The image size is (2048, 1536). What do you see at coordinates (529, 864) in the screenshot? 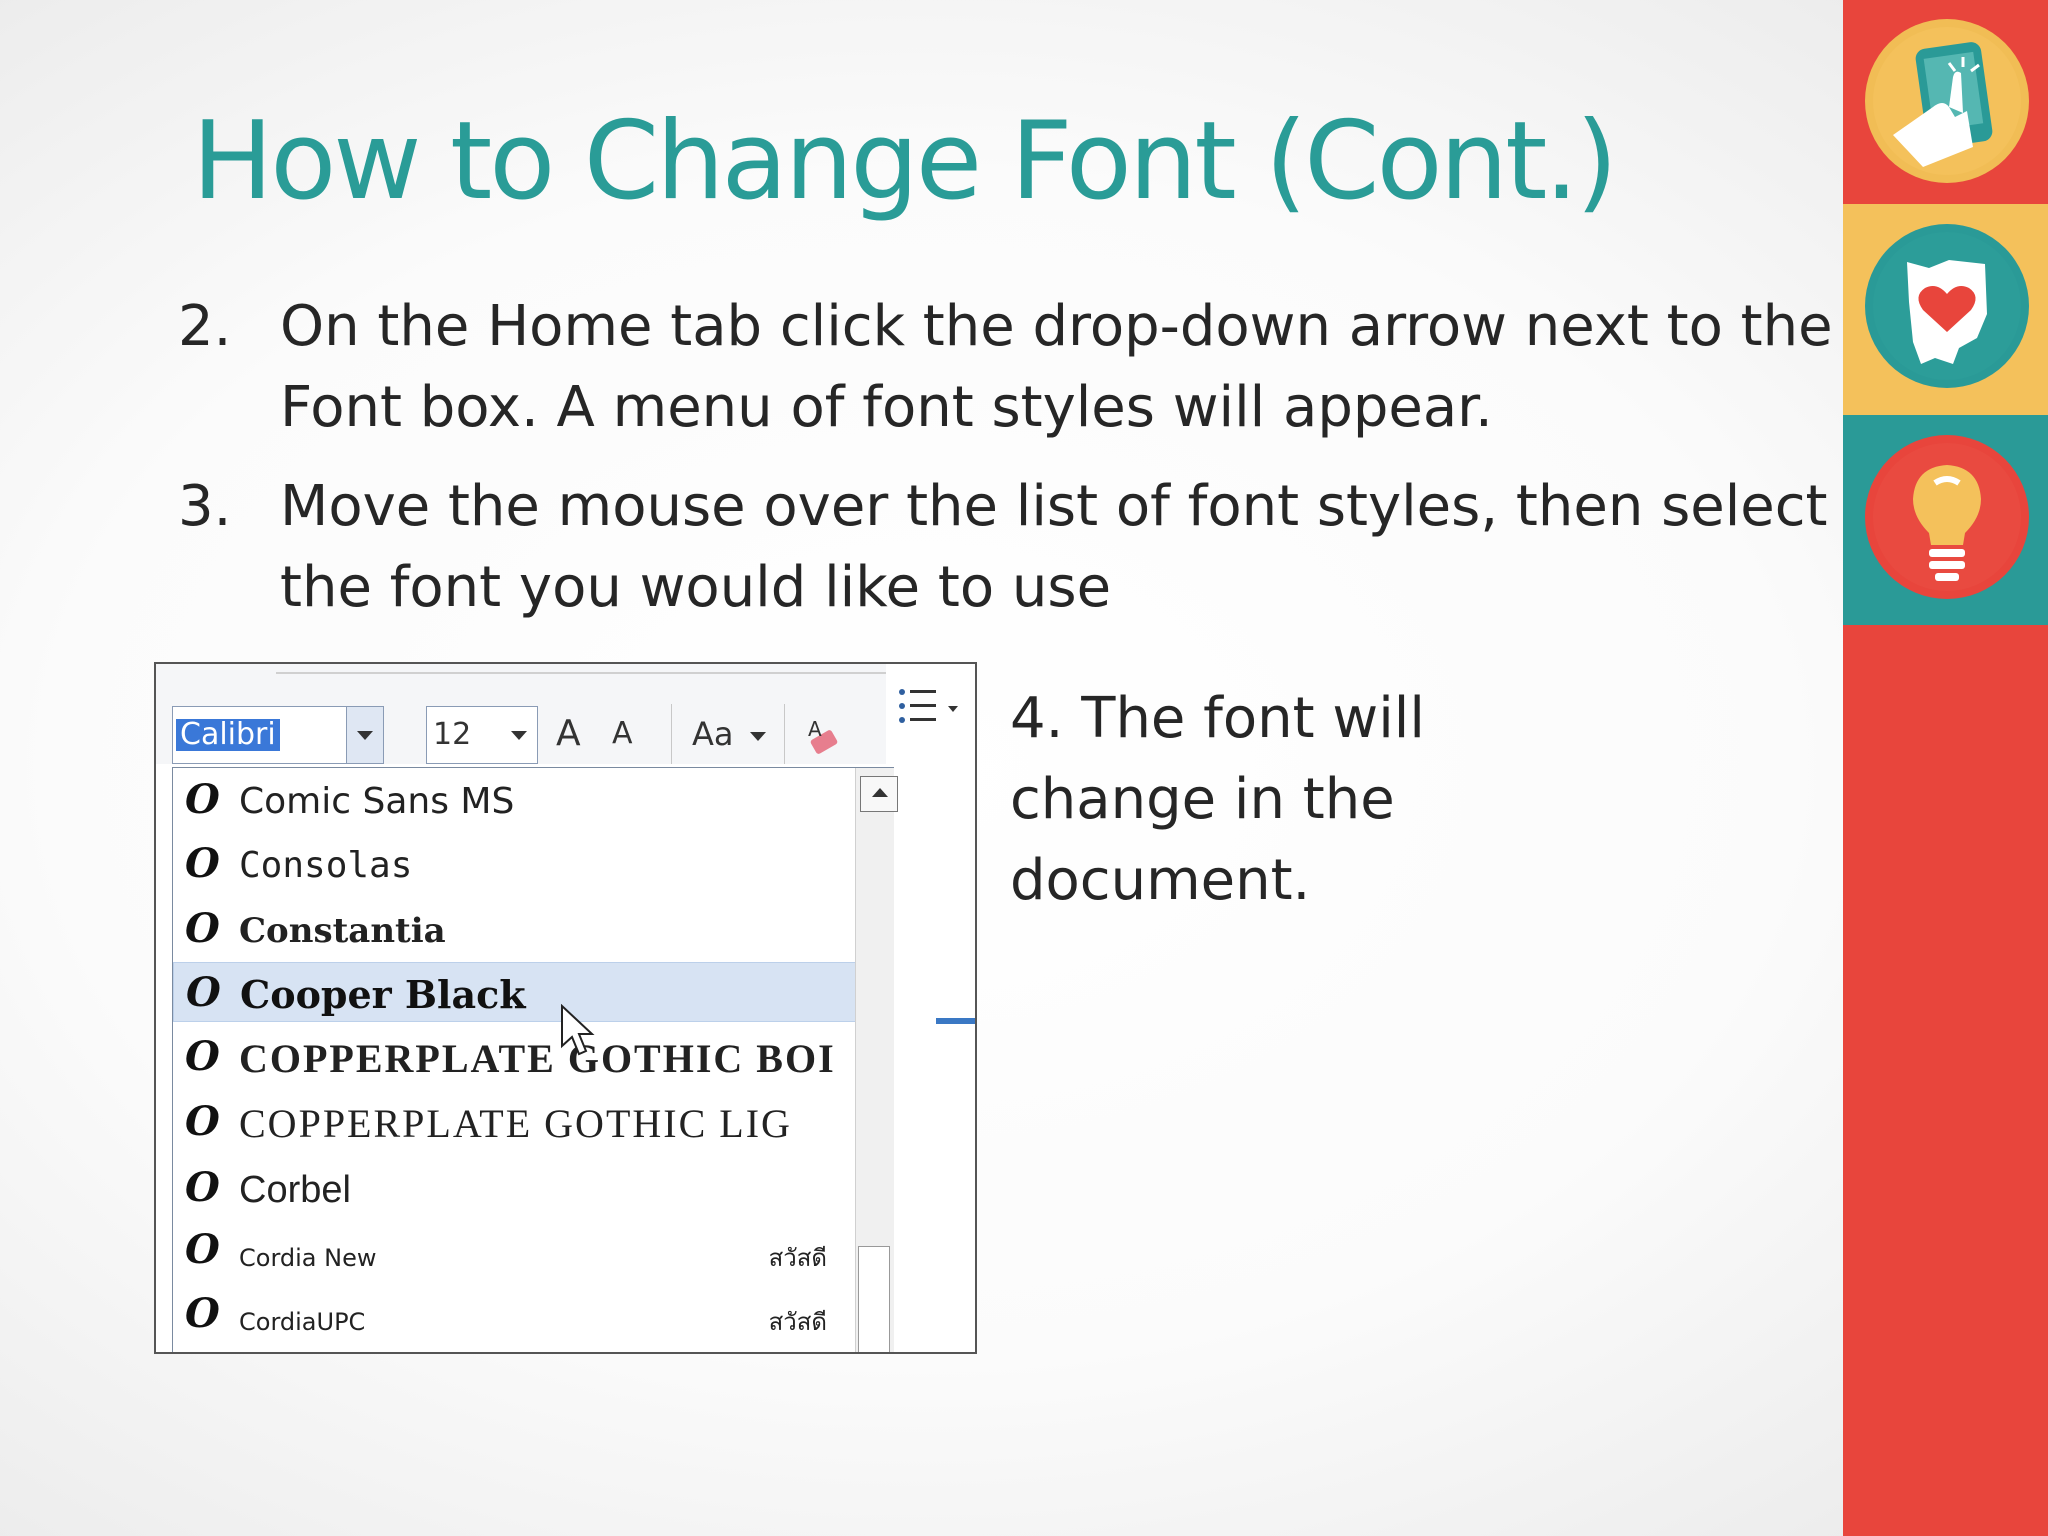
I see `font-item-consolas: O Consolas` at bounding box center [529, 864].